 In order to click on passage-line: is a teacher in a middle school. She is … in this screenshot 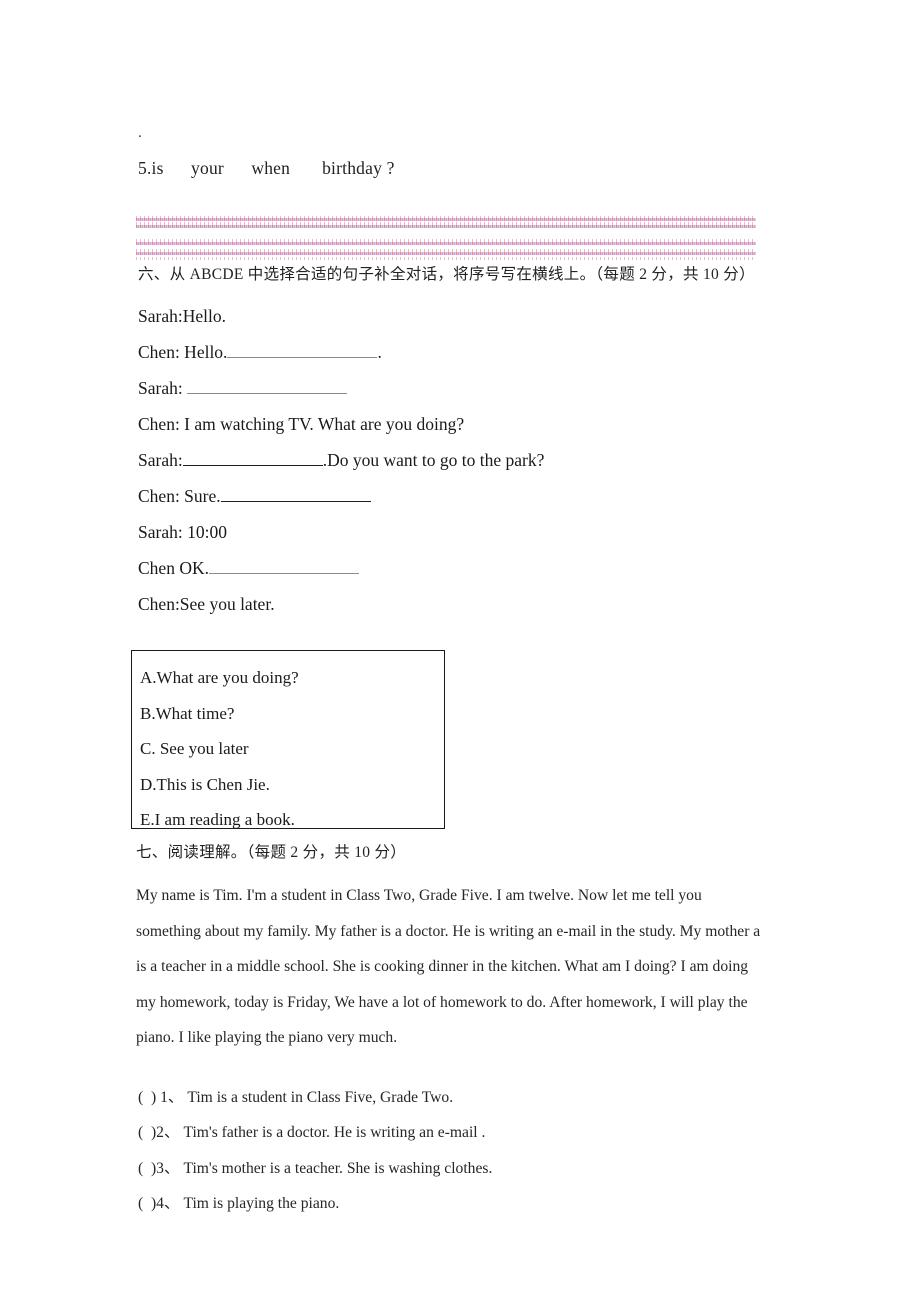, I will do `click(442, 966)`.